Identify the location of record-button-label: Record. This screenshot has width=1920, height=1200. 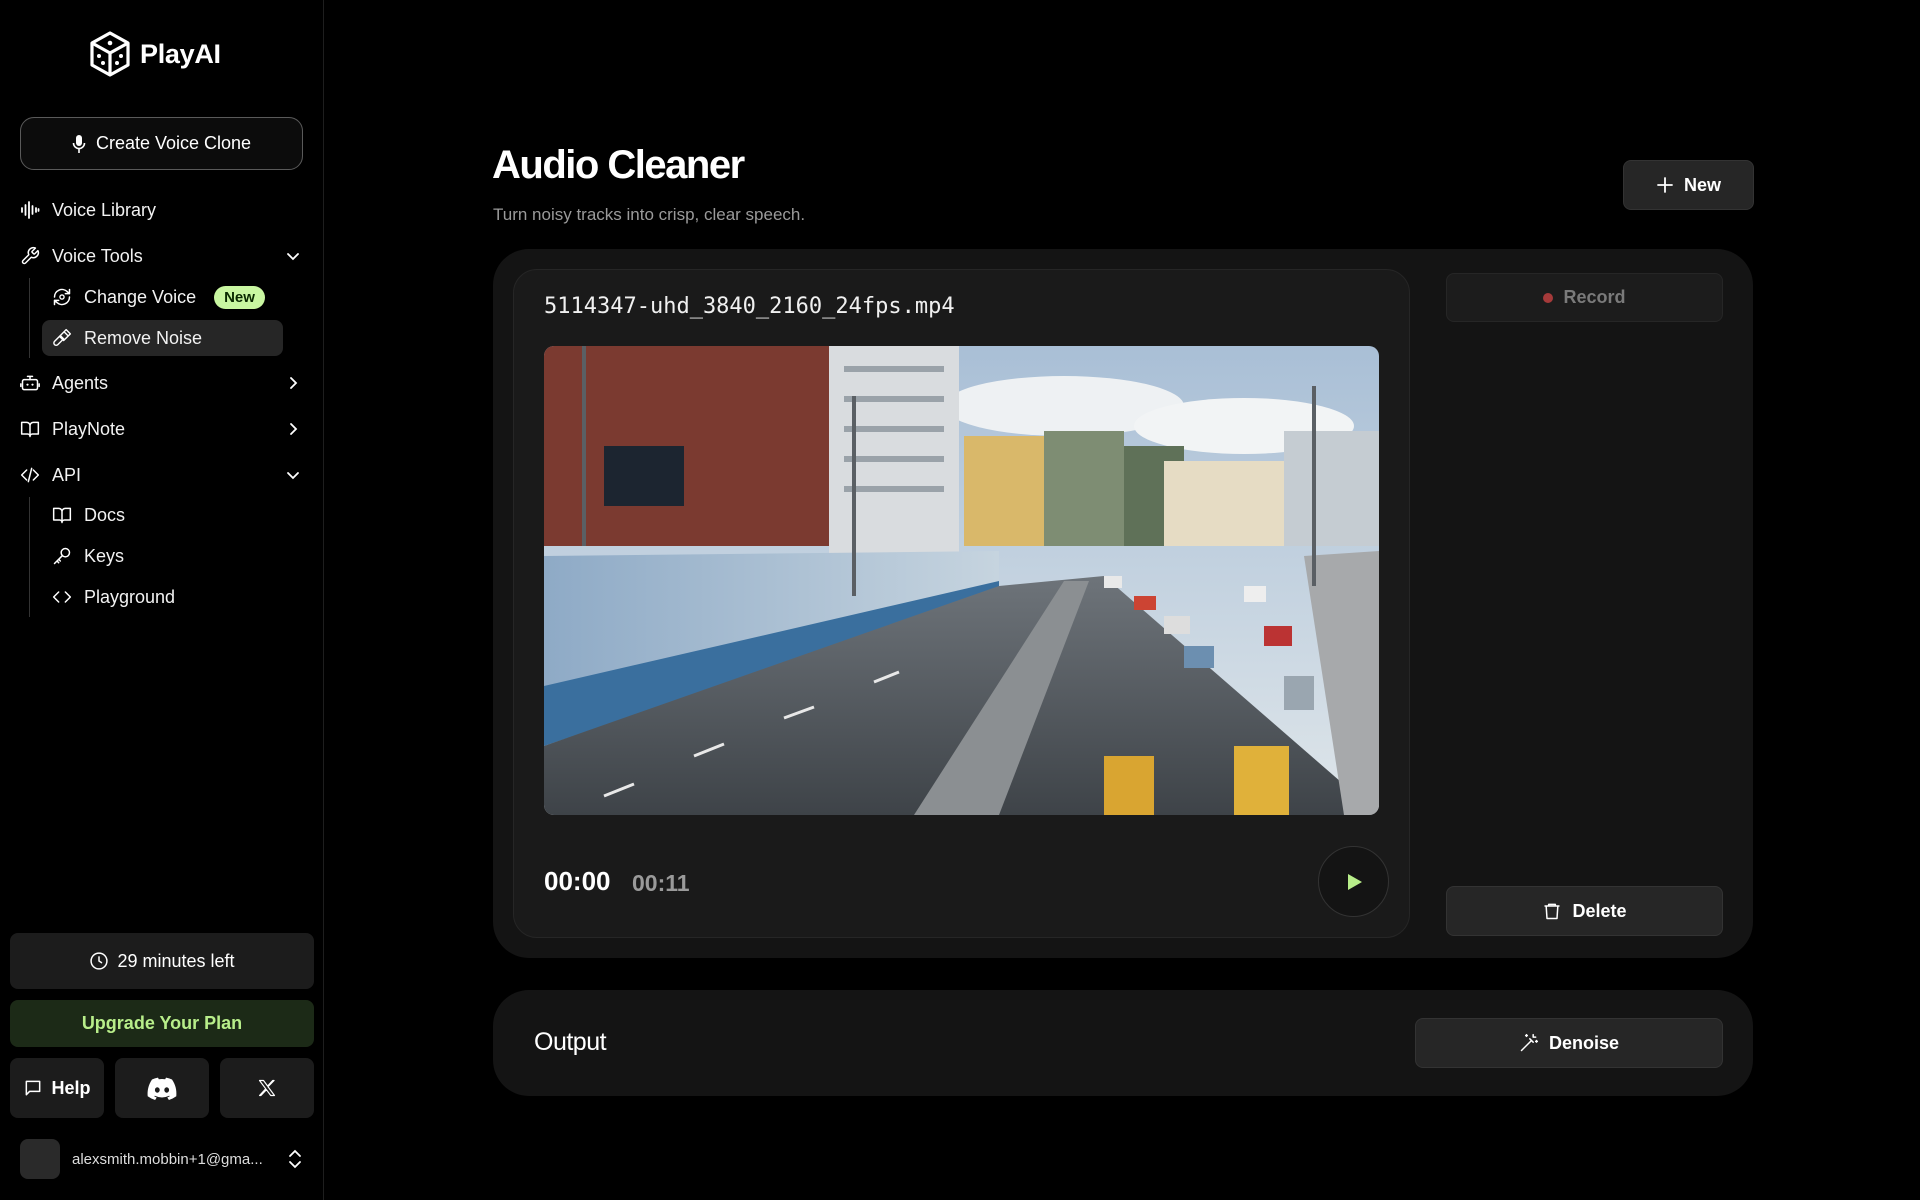
(1594, 297).